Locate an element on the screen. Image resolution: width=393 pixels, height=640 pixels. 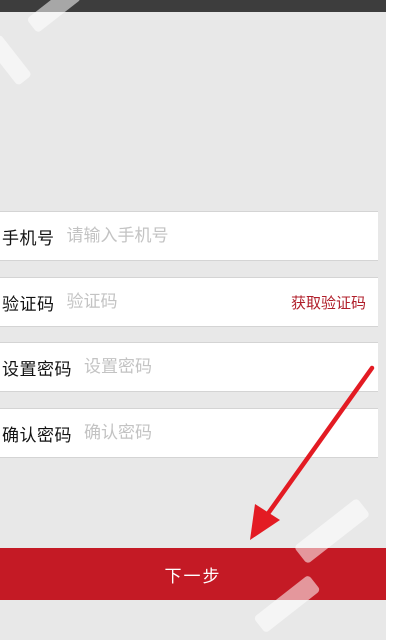
verification-code-label: 验证码 is located at coordinates (28, 304).